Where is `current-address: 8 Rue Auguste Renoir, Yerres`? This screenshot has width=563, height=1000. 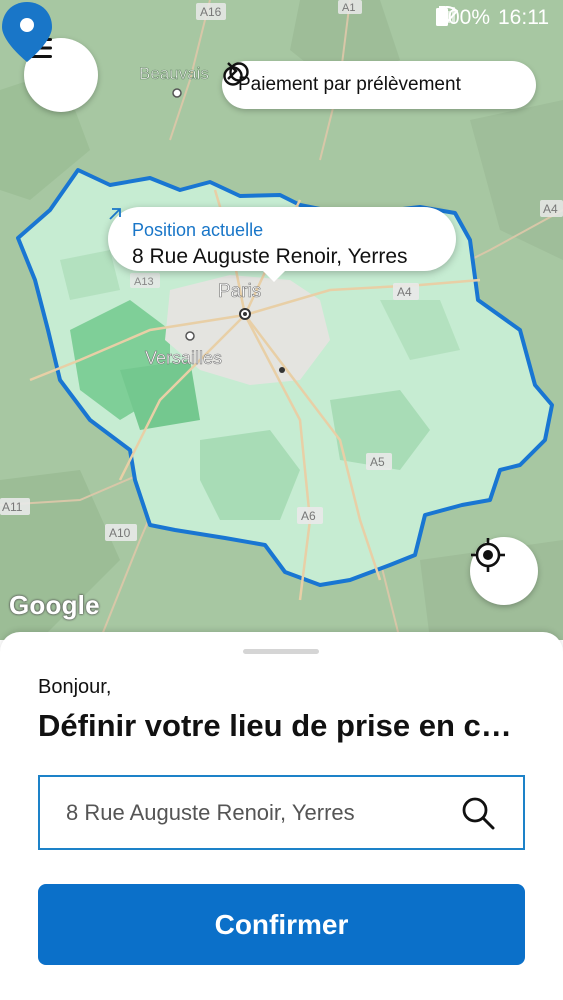
current-address: 8 Rue Auguste Renoir, Yerres is located at coordinates (270, 256).